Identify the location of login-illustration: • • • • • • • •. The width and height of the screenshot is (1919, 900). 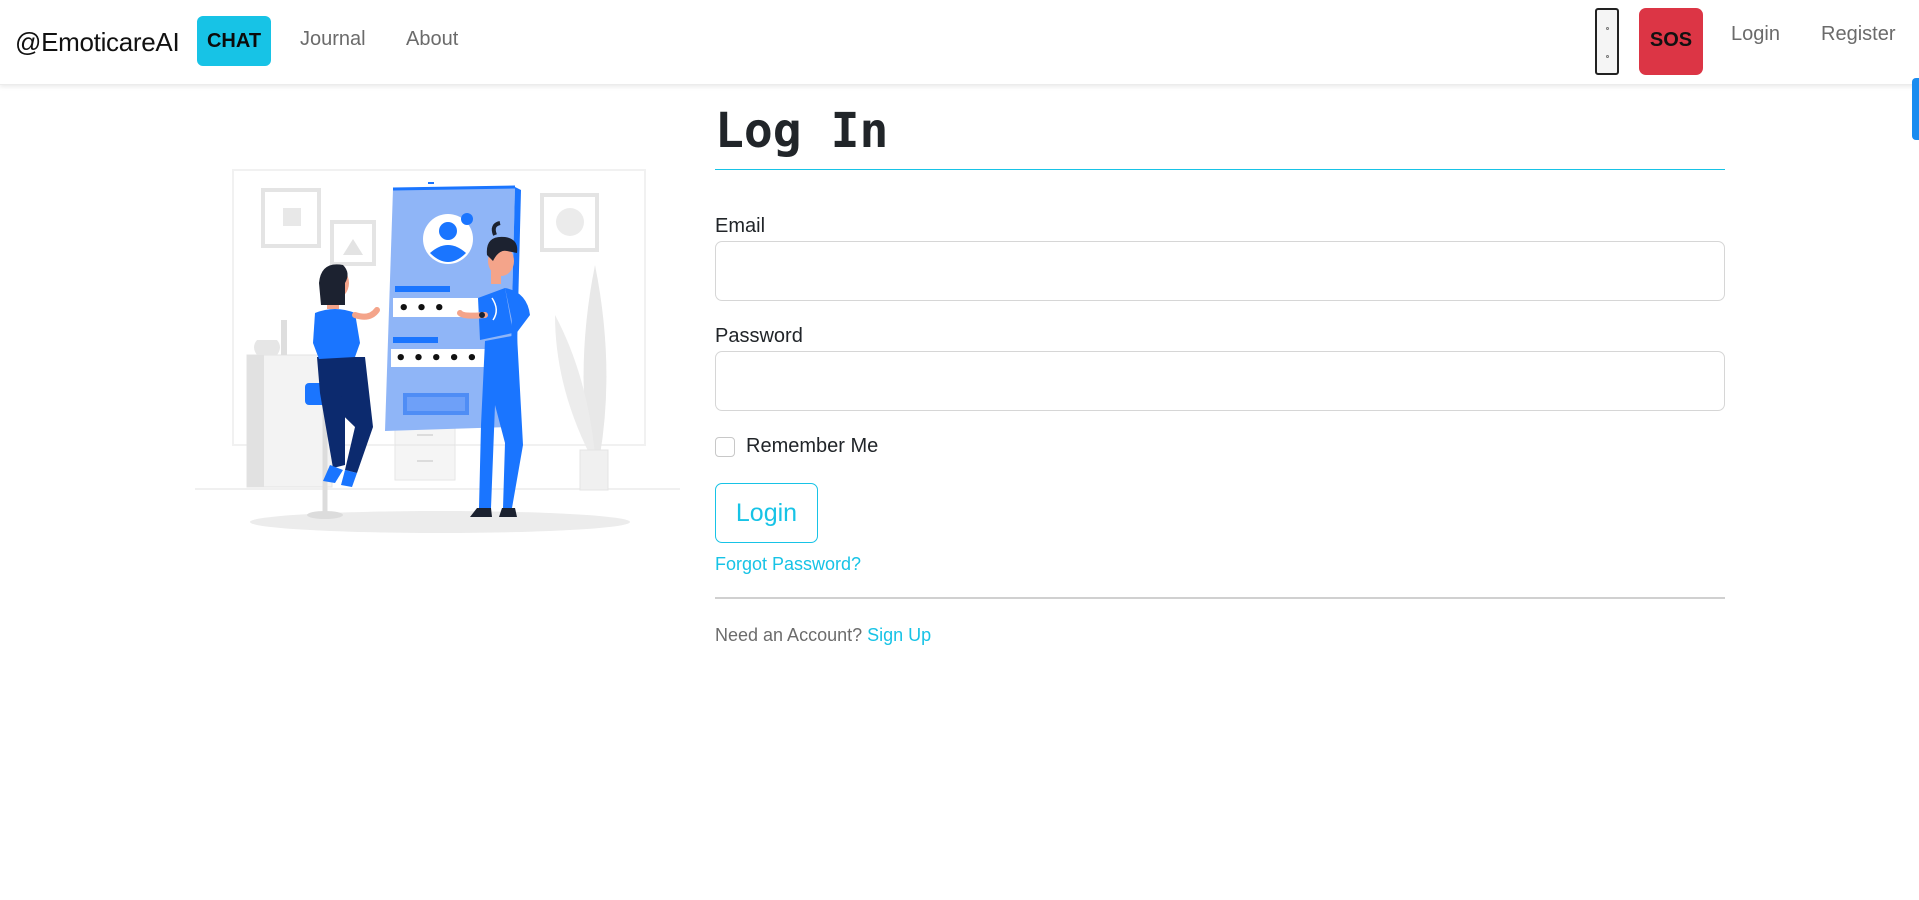
(442, 355).